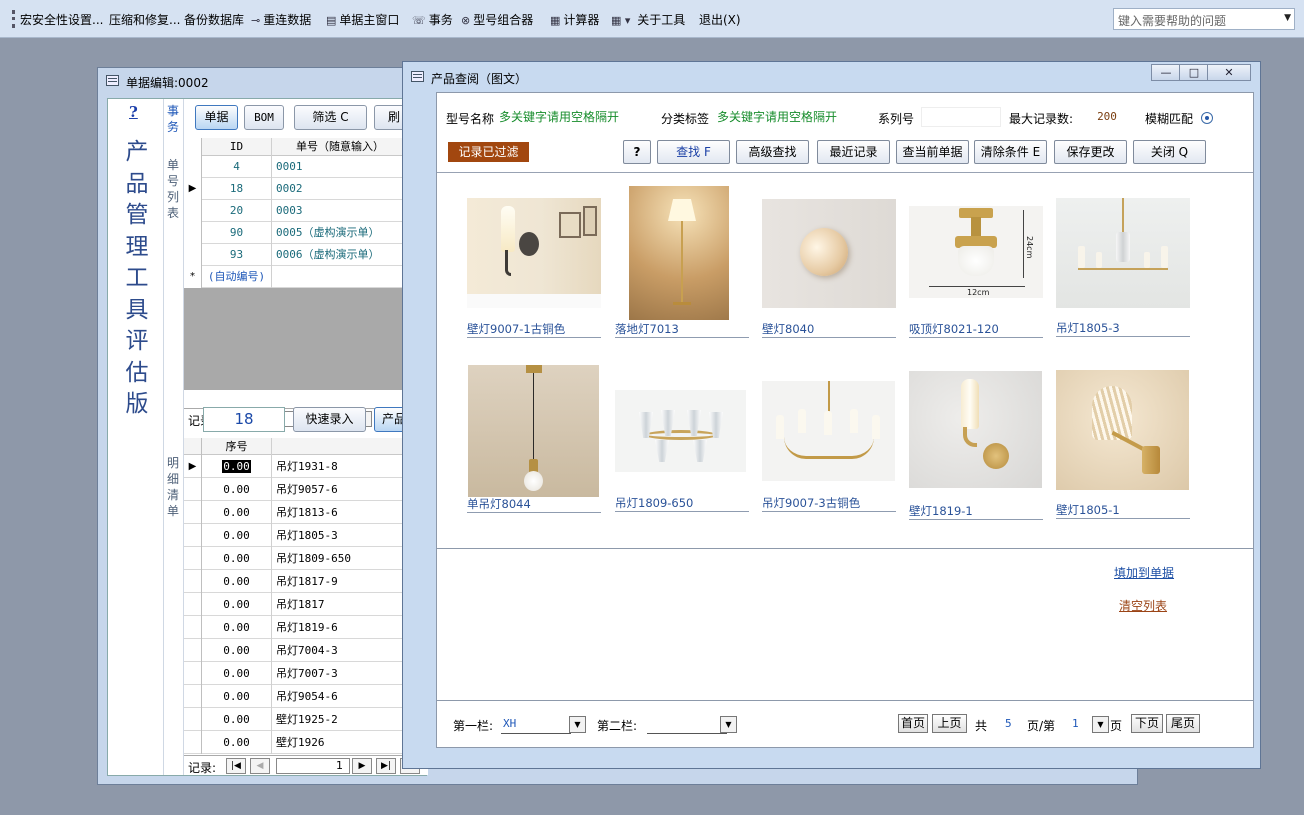 Image resolution: width=1304 pixels, height=815 pixels. I want to click on clear-conditions-button: 清除条件 E, so click(1010, 152).